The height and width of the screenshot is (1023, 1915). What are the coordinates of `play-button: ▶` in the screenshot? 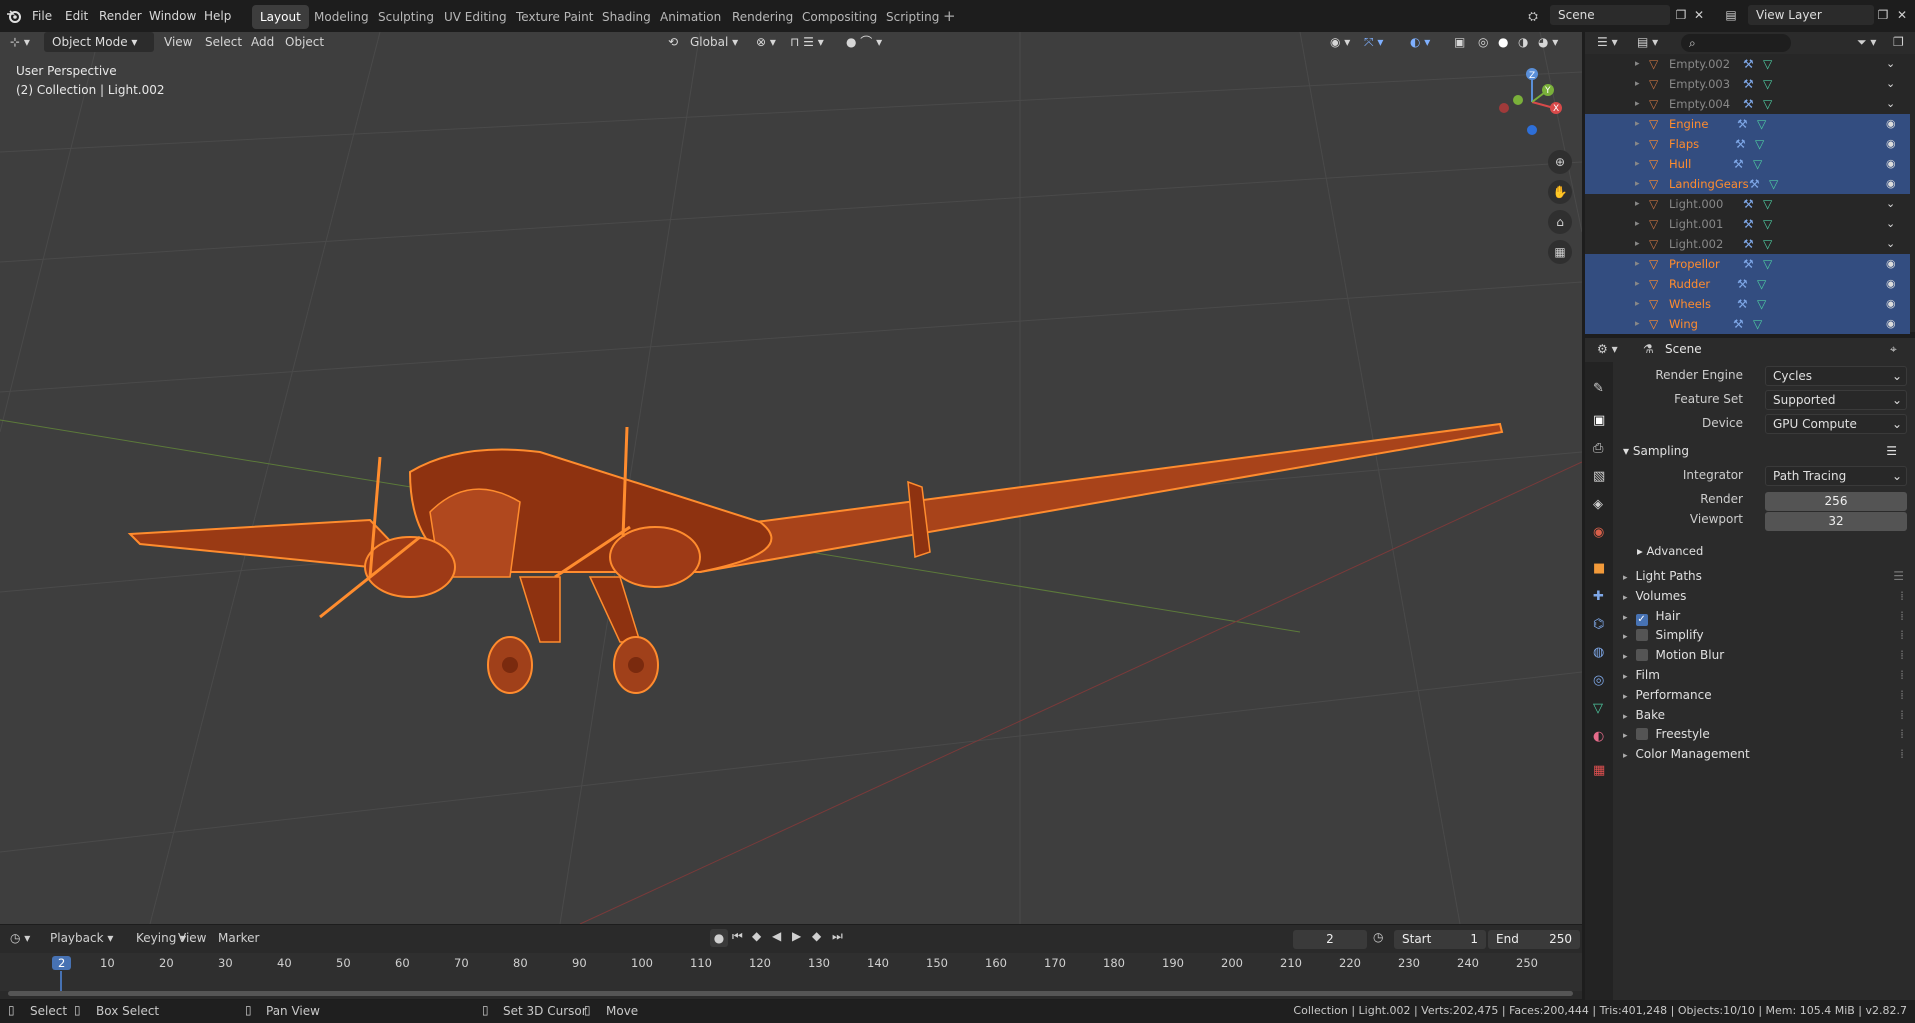 It's located at (796, 936).